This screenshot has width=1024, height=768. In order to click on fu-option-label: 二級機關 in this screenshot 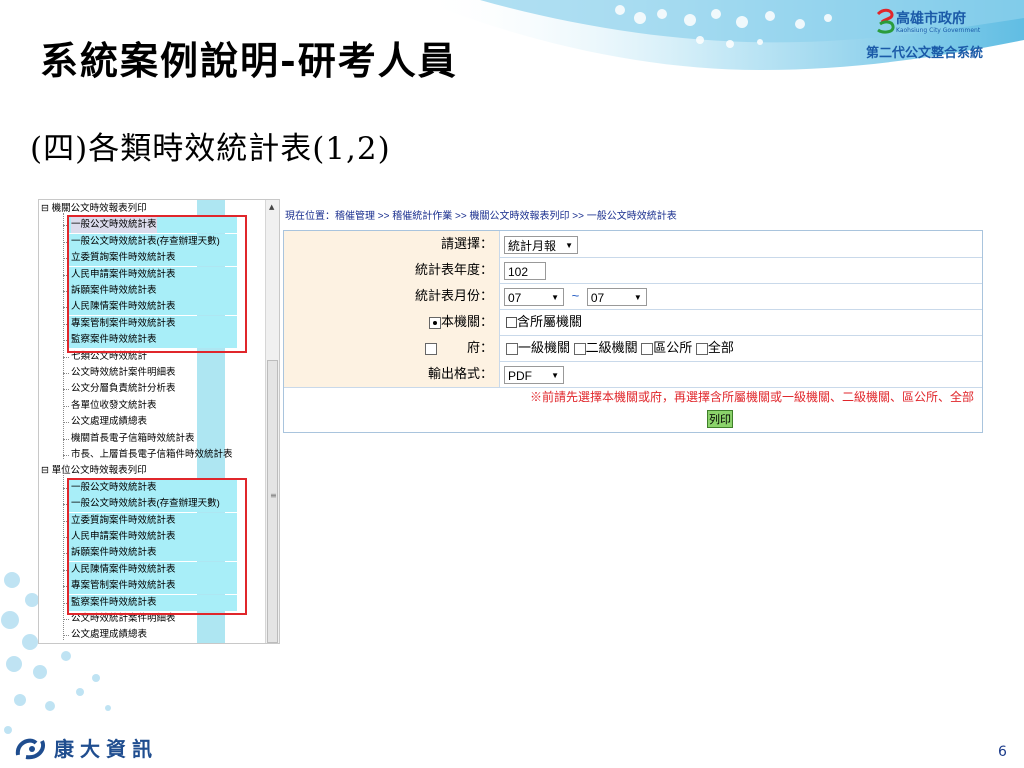, I will do `click(611, 347)`.